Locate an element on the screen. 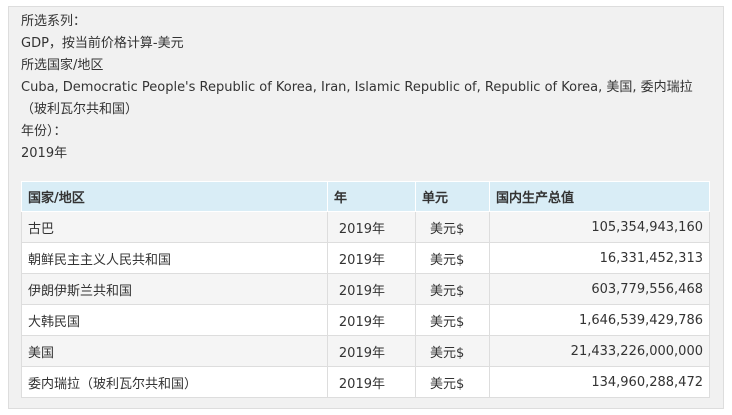  column-header-country: 国家/地区 is located at coordinates (174, 196).